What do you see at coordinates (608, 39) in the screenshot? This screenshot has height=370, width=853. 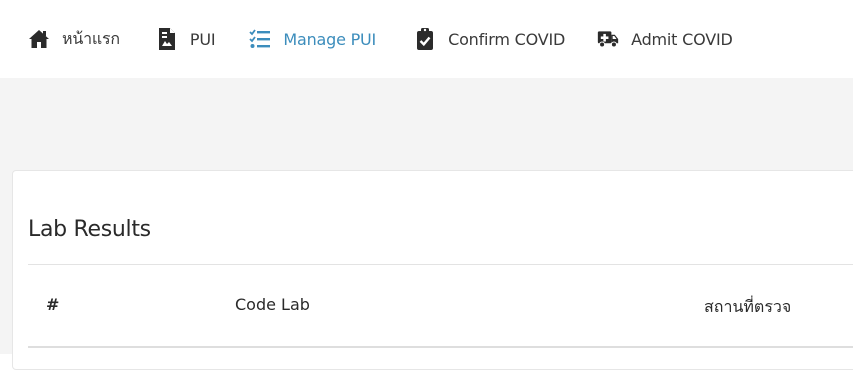 I see `ambulance-icon` at bounding box center [608, 39].